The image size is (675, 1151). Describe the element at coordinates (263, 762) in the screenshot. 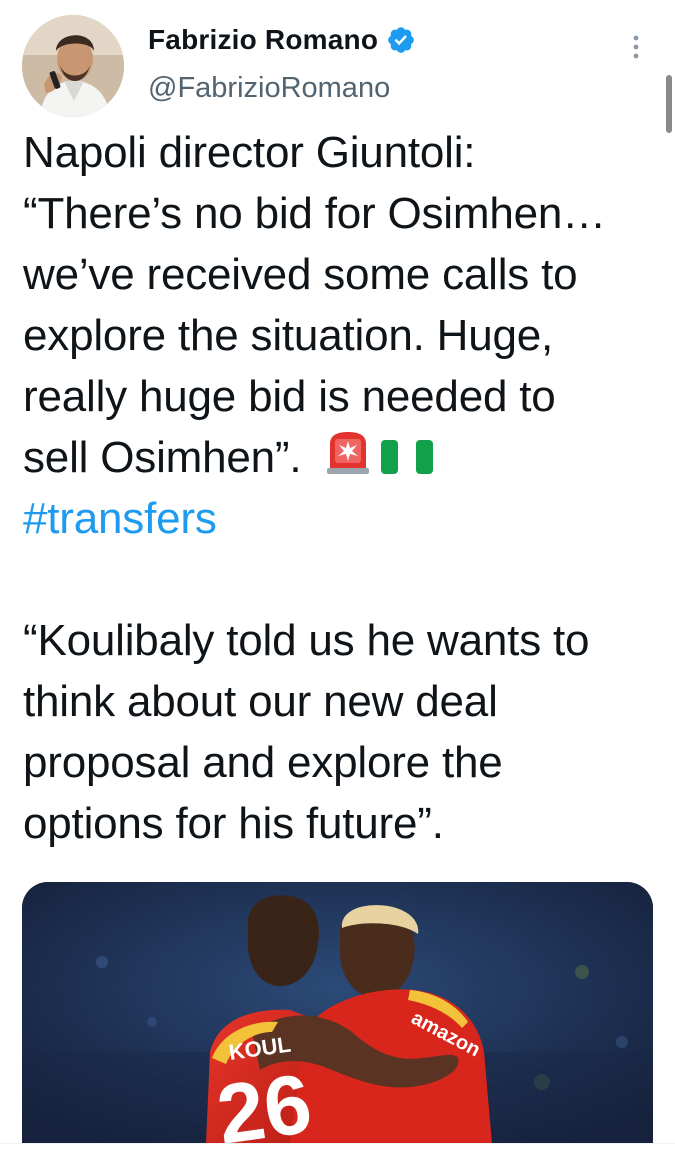

I see `tweet-text-line: proposal and explore the` at that location.